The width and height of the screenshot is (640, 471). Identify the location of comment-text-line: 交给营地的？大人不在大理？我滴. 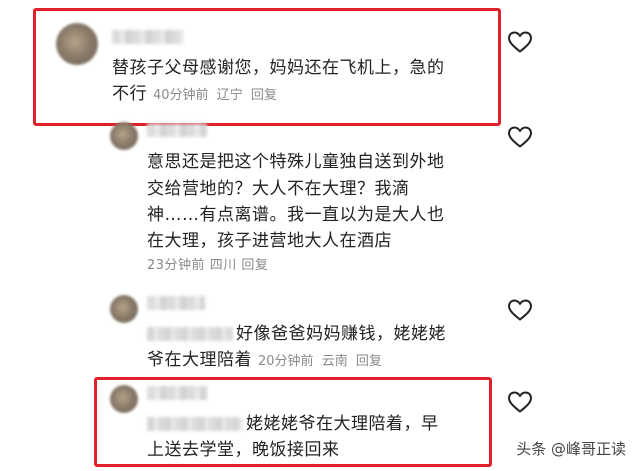
(278, 189).